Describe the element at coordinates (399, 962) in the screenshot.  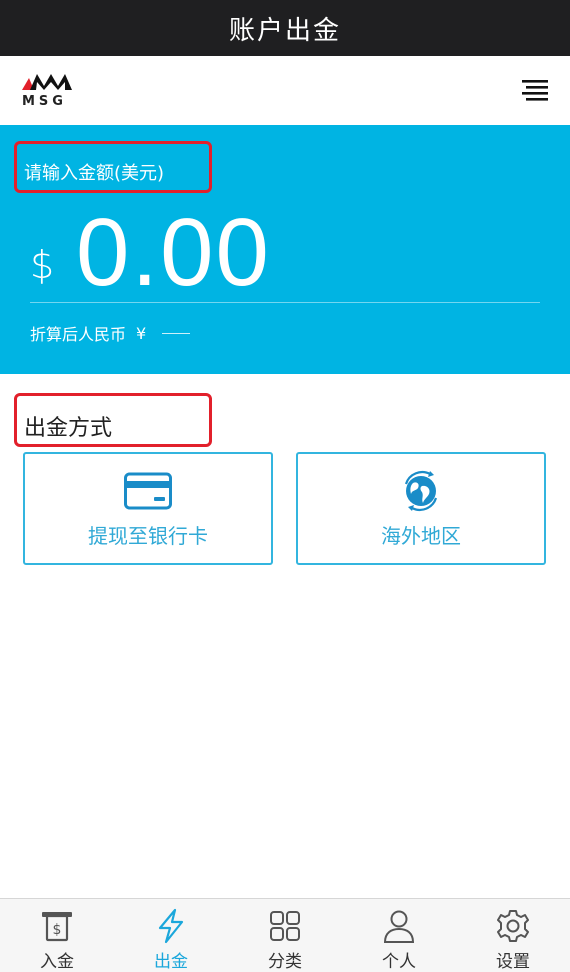
I see `tab-label: 个人` at that location.